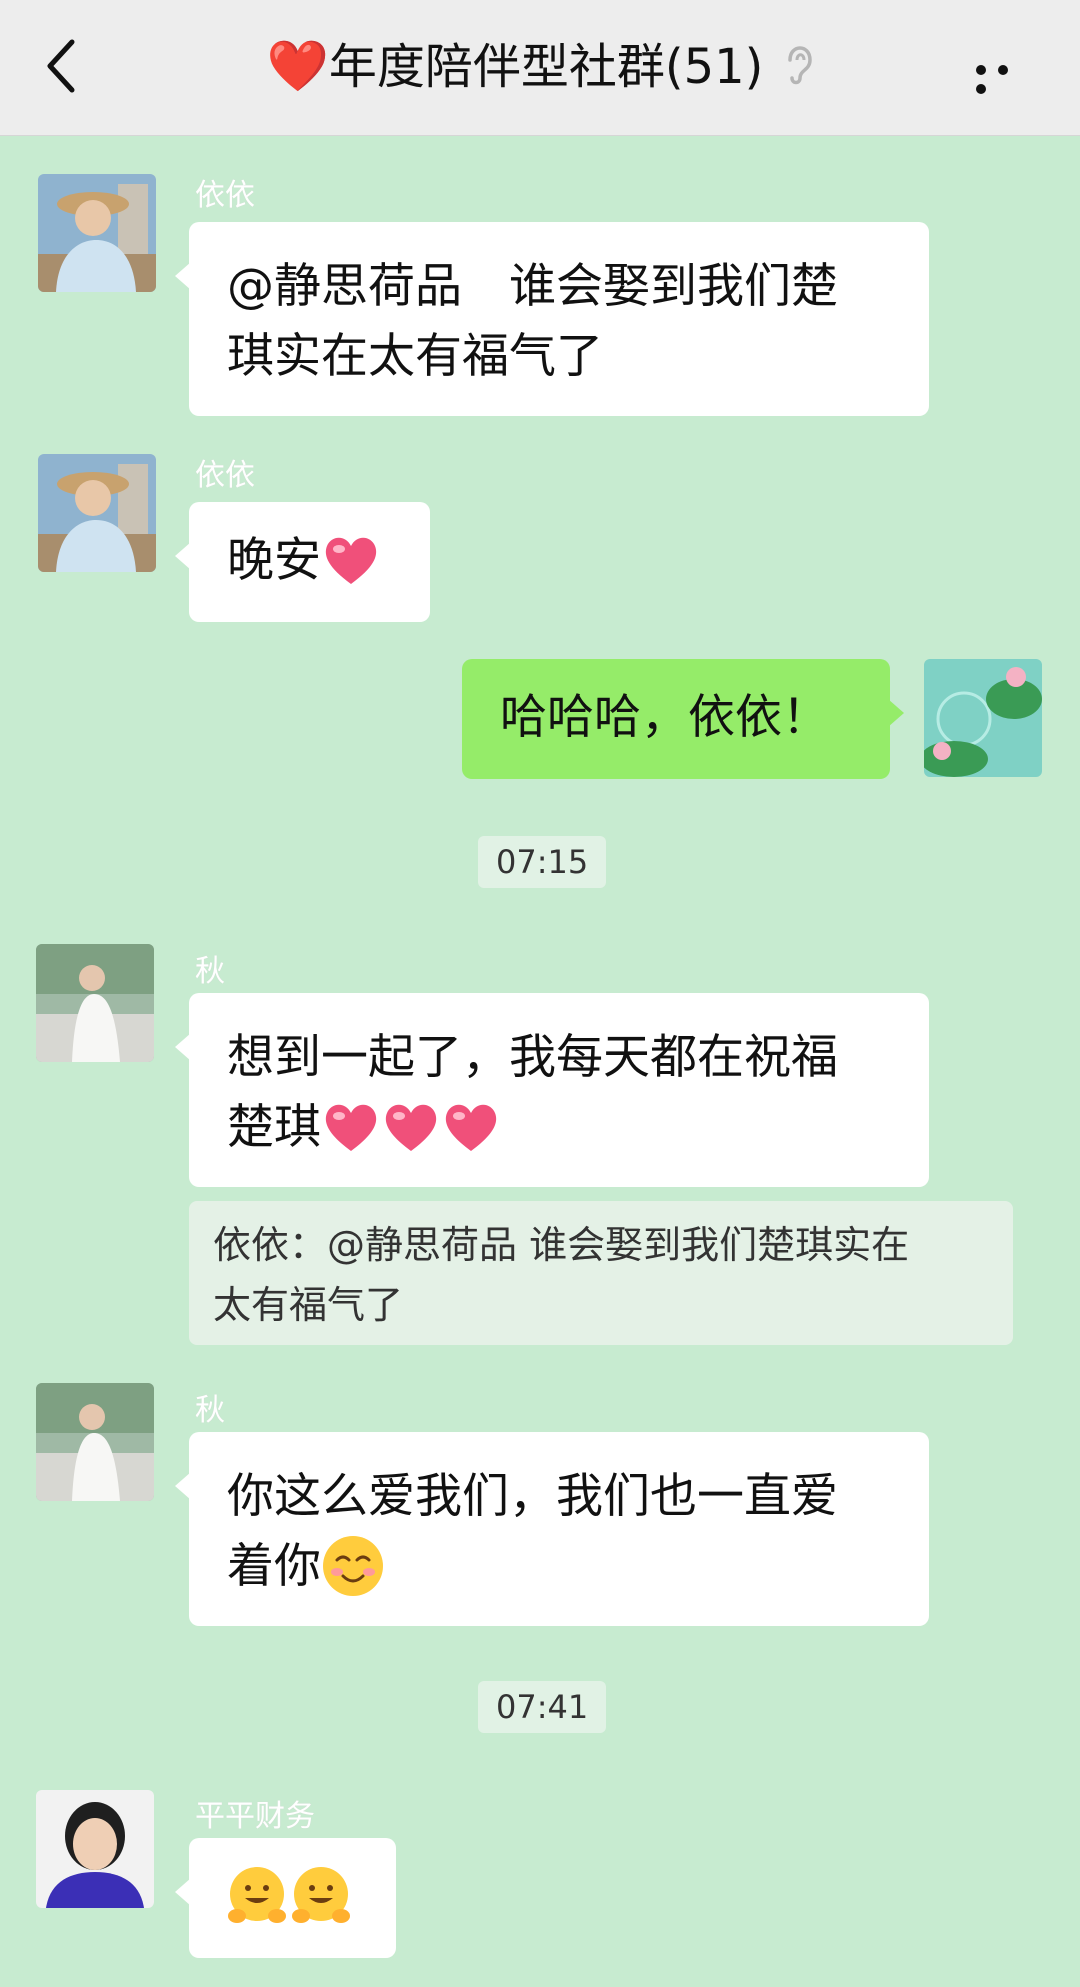 This screenshot has width=1080, height=1987. I want to click on timestamp: 07:41, so click(542, 1707).